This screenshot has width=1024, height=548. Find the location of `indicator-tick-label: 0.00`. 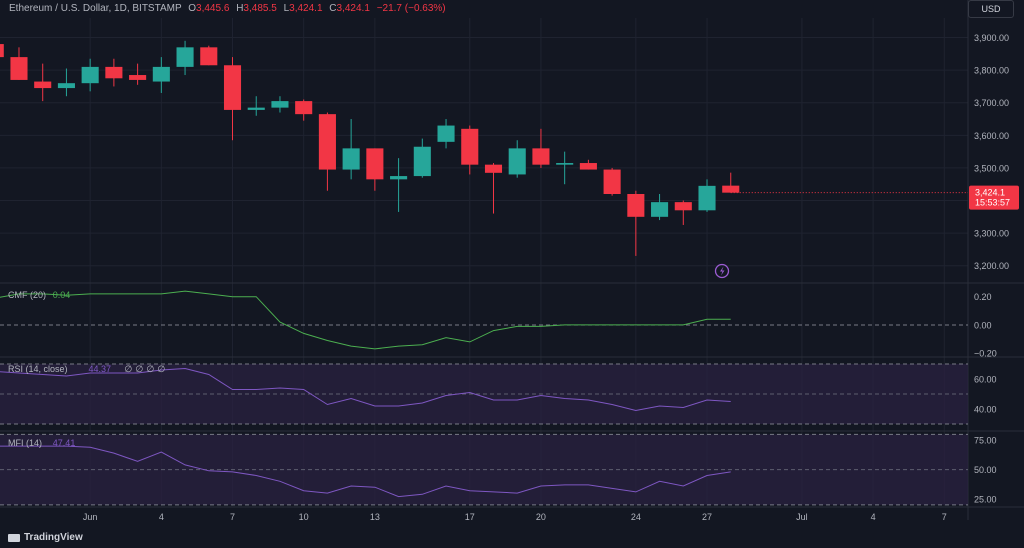

indicator-tick-label: 0.00 is located at coordinates (983, 325).